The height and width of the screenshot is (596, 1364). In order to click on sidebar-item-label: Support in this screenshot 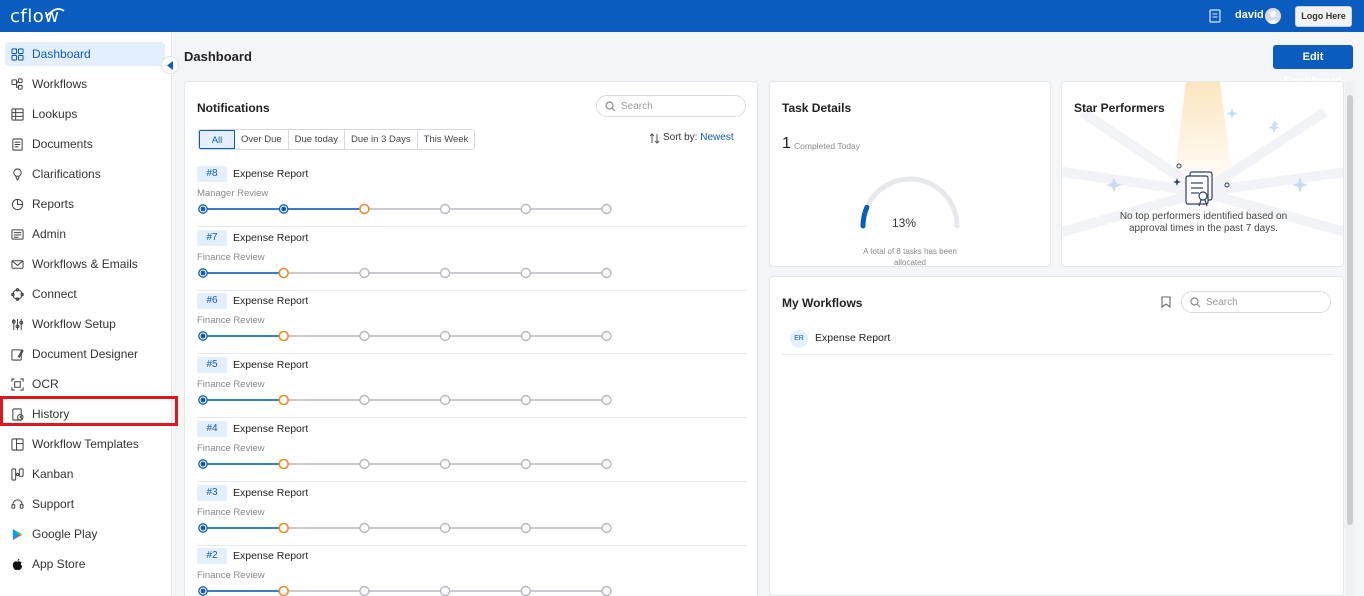, I will do `click(53, 504)`.